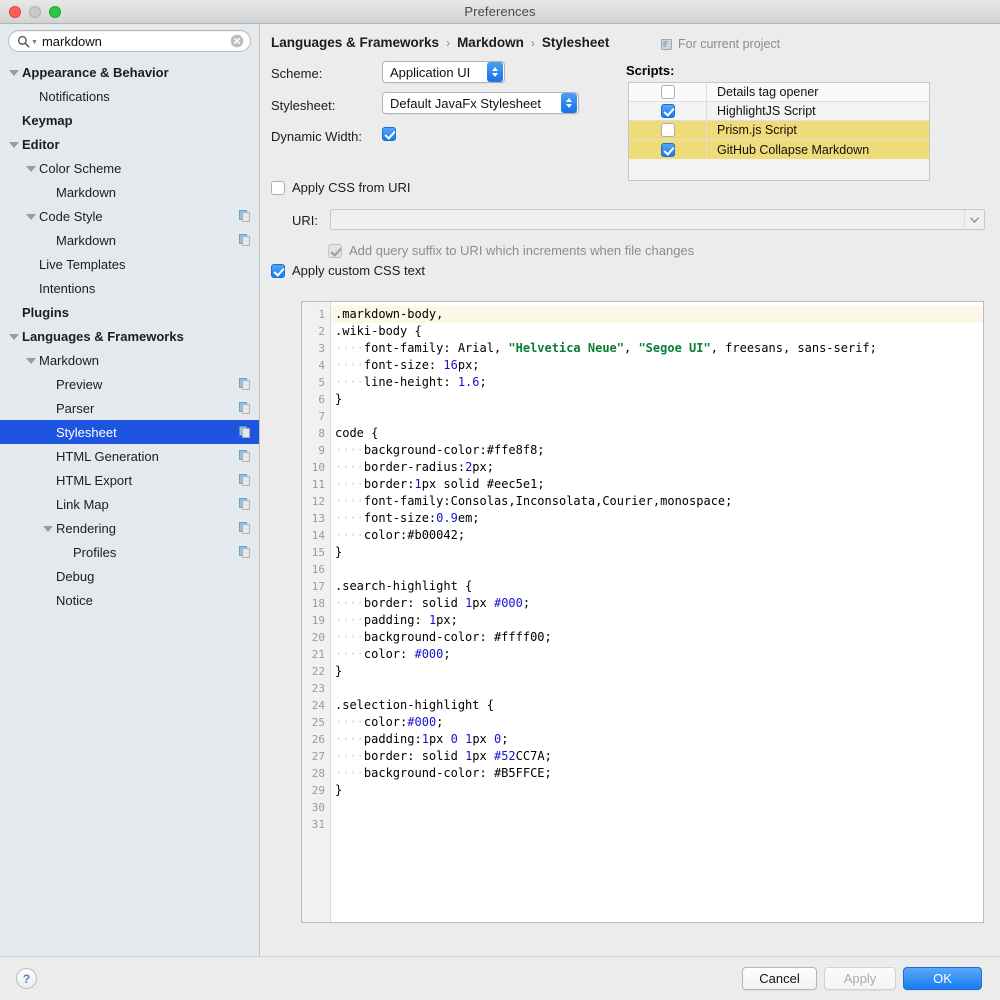 The image size is (1000, 1000). What do you see at coordinates (129, 552) in the screenshot?
I see `sidebar-item-profiles: Profiles` at bounding box center [129, 552].